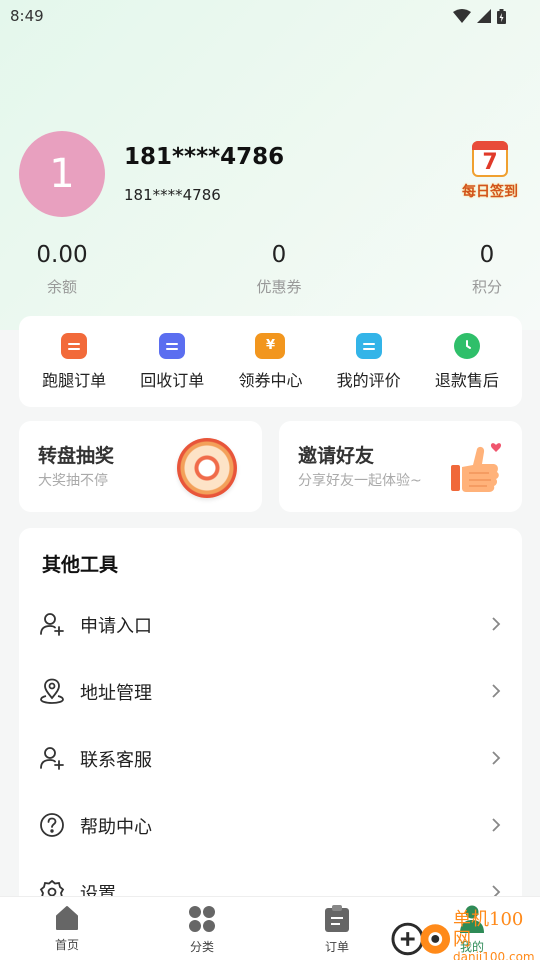 The width and height of the screenshot is (540, 960). I want to click on tab-category: 分类, so click(202, 930).